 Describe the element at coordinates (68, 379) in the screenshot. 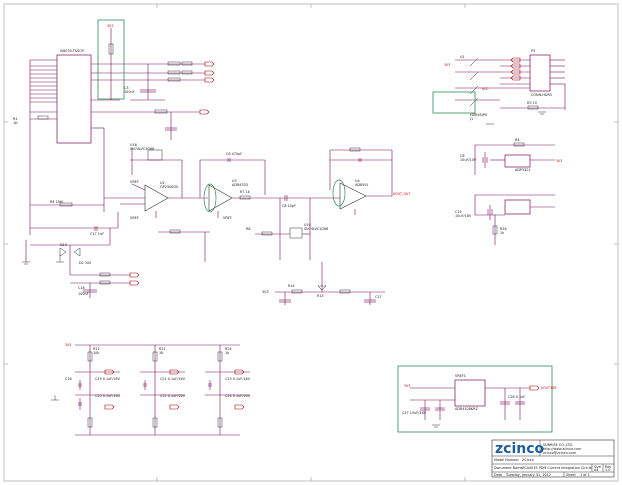

I see `svg-text: C16` at that location.